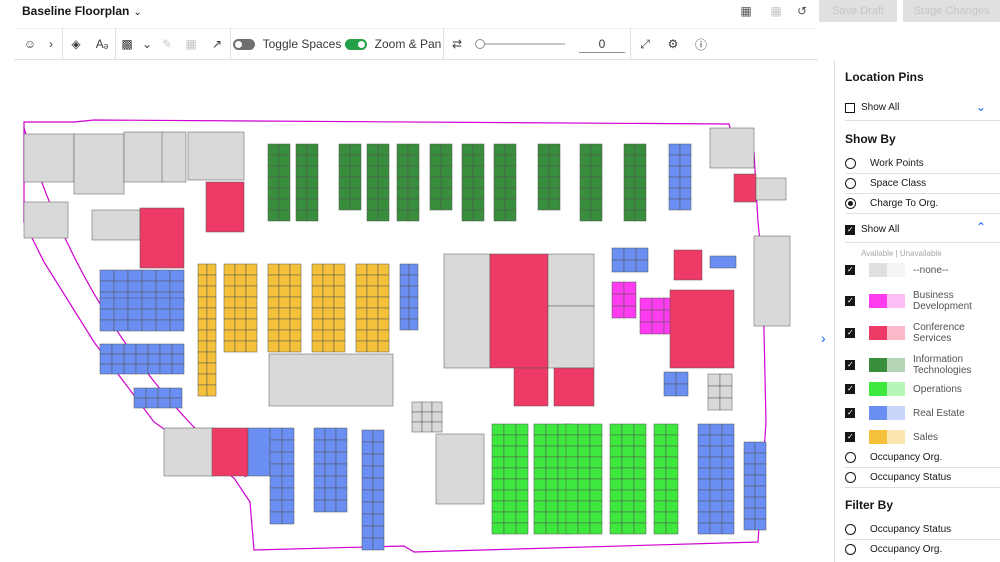  What do you see at coordinates (850, 203) in the screenshot?
I see `radio-selected-icon` at bounding box center [850, 203].